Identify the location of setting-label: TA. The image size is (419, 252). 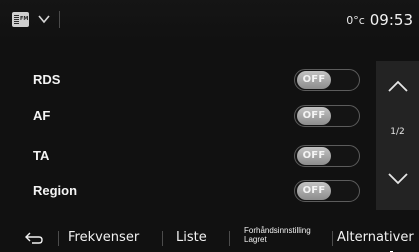
(41, 155).